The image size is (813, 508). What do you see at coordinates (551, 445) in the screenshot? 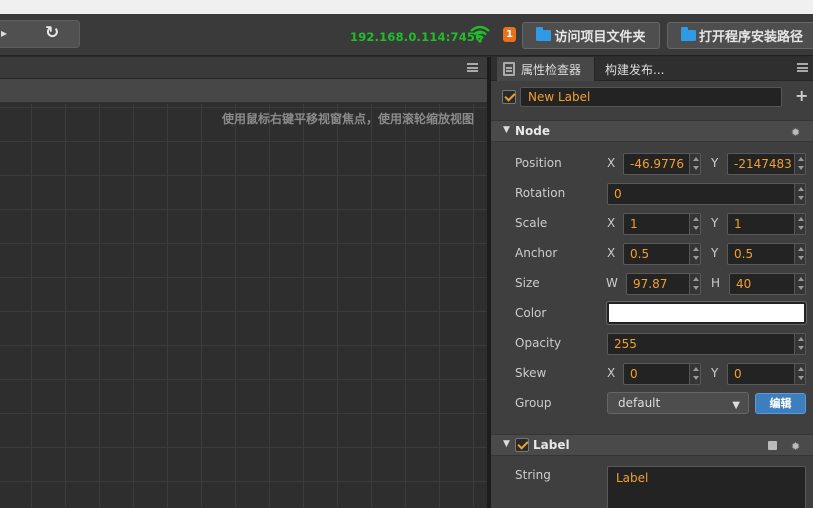
I see `label-section-title: Label` at bounding box center [551, 445].